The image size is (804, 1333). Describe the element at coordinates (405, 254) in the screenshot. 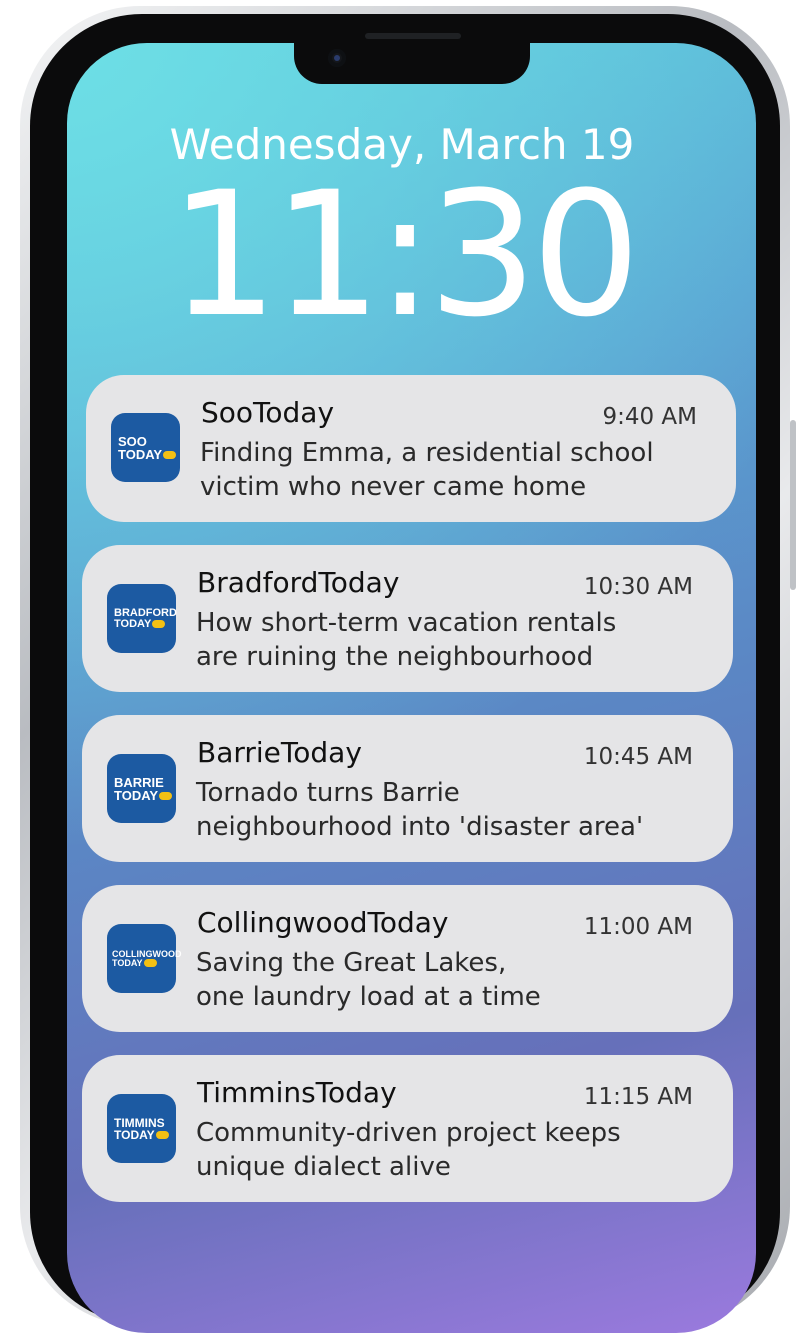

I see `lockscreen-clock: 11:30` at that location.